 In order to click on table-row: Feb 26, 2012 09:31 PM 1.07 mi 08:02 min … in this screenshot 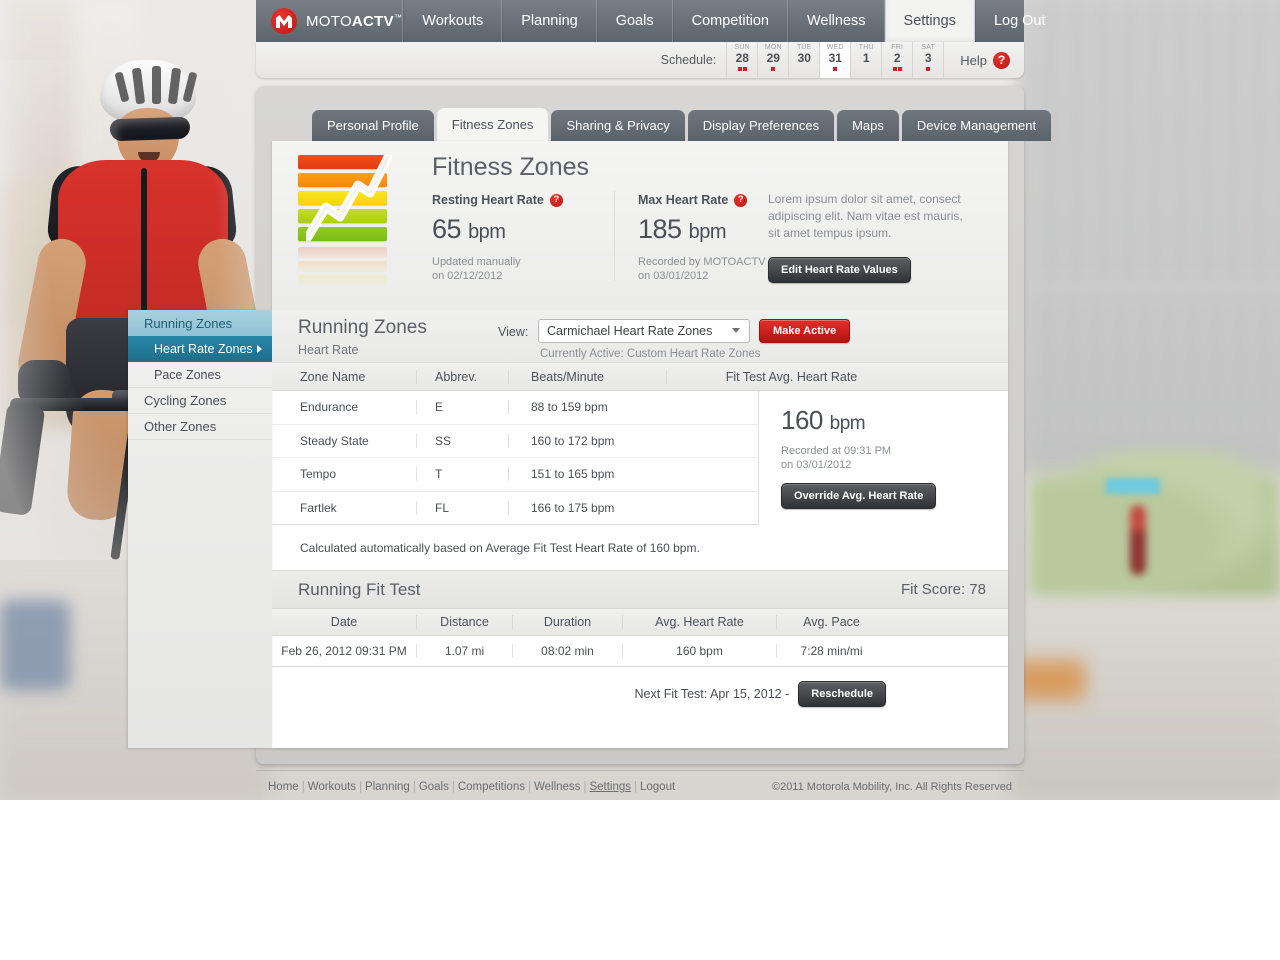, I will do `click(640, 651)`.